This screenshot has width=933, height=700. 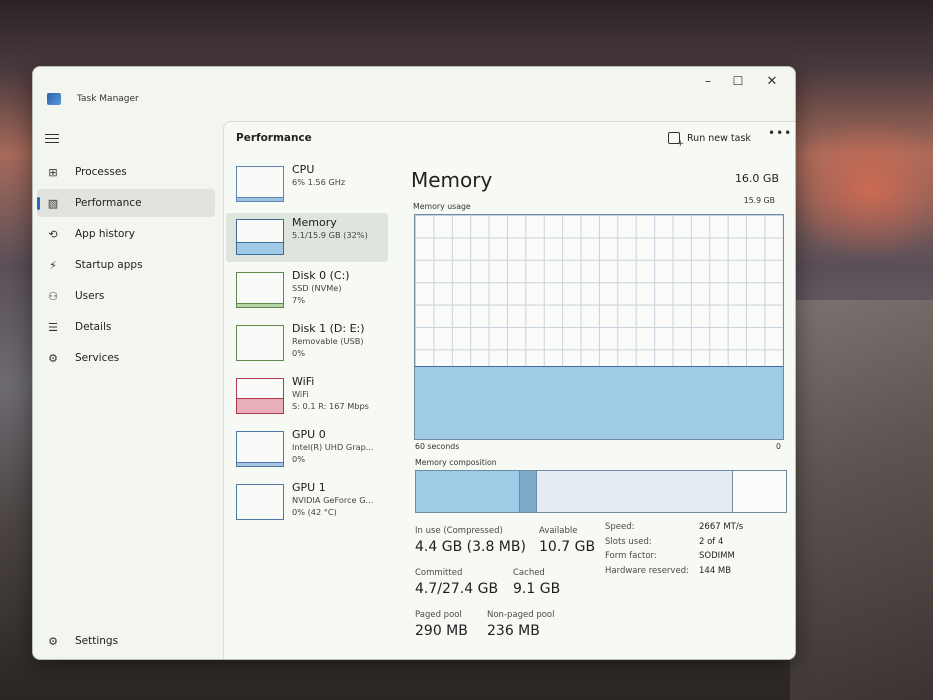 I want to click on resource-item-wifi: WiFi WiFi S: 0.1 R: 167 Mbps, so click(x=307, y=396).